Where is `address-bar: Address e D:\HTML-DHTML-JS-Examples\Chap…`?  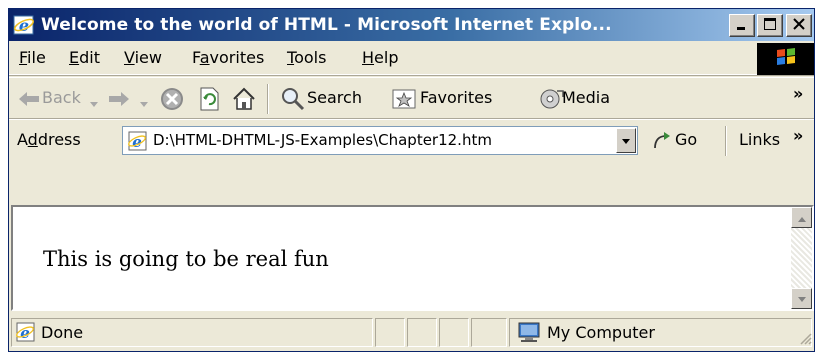 address-bar: Address e D:\HTML-DHTML-JS-Examples\Chap… is located at coordinates (411, 140).